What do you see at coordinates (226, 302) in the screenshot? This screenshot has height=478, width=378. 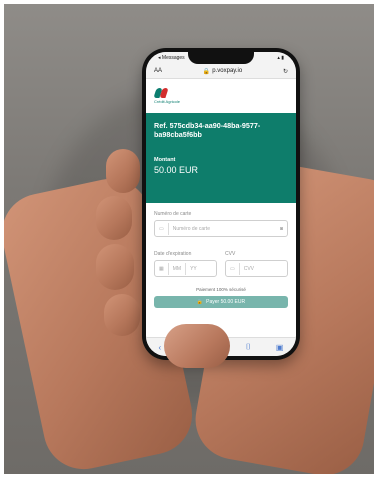 I see `pay-button-label: Payer 50.00 EUR` at bounding box center [226, 302].